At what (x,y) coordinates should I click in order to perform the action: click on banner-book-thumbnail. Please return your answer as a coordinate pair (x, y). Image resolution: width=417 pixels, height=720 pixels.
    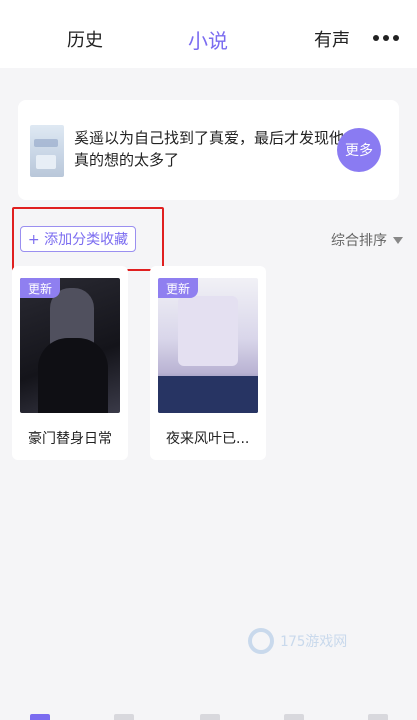
    Looking at the image, I should click on (47, 151).